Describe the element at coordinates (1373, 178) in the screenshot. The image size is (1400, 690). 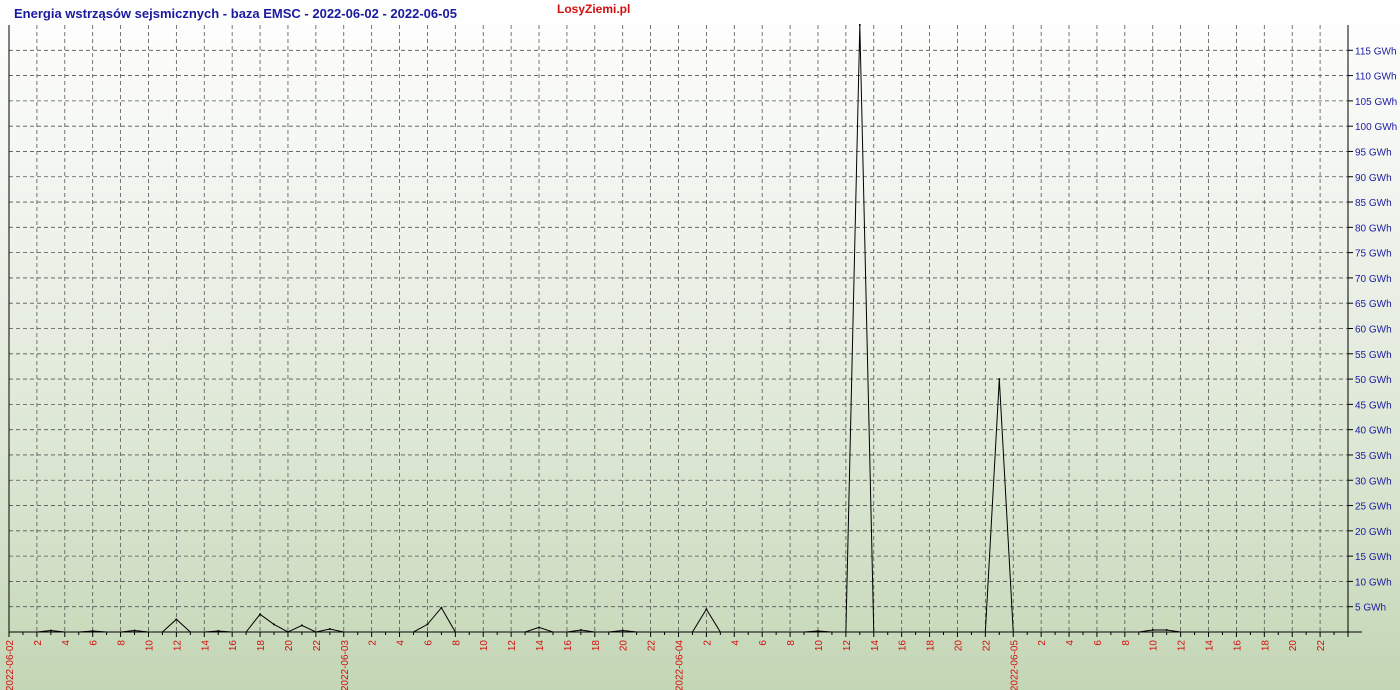
I see `y-tick-label: 90 GWh` at that location.